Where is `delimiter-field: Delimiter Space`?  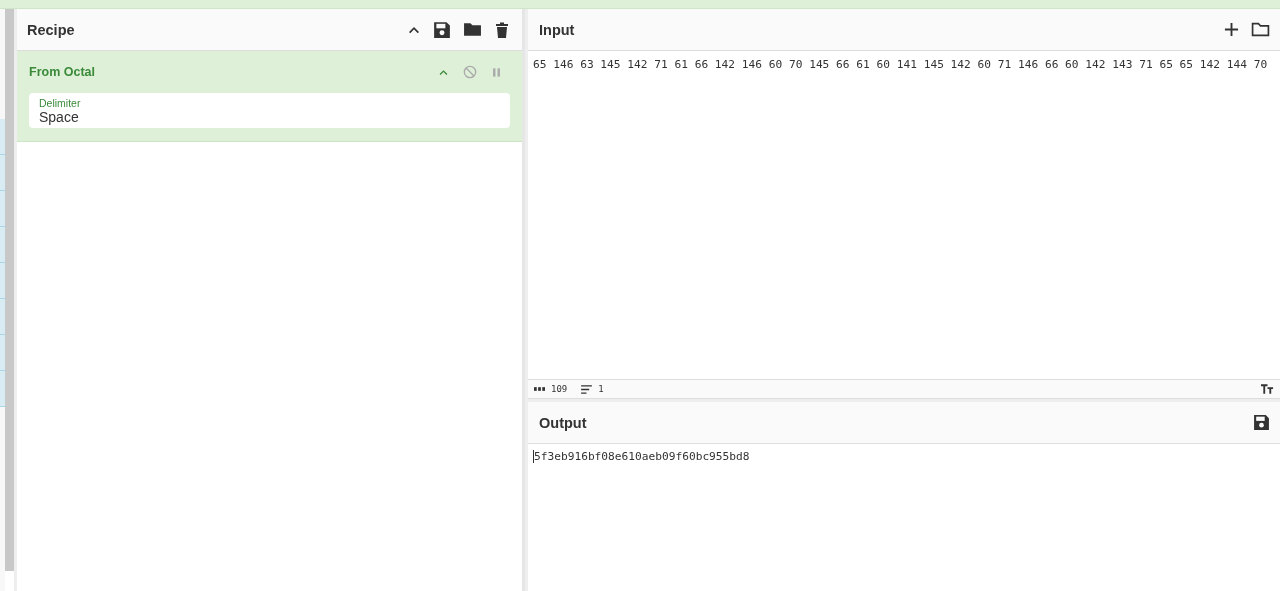 delimiter-field: Delimiter Space is located at coordinates (269, 110).